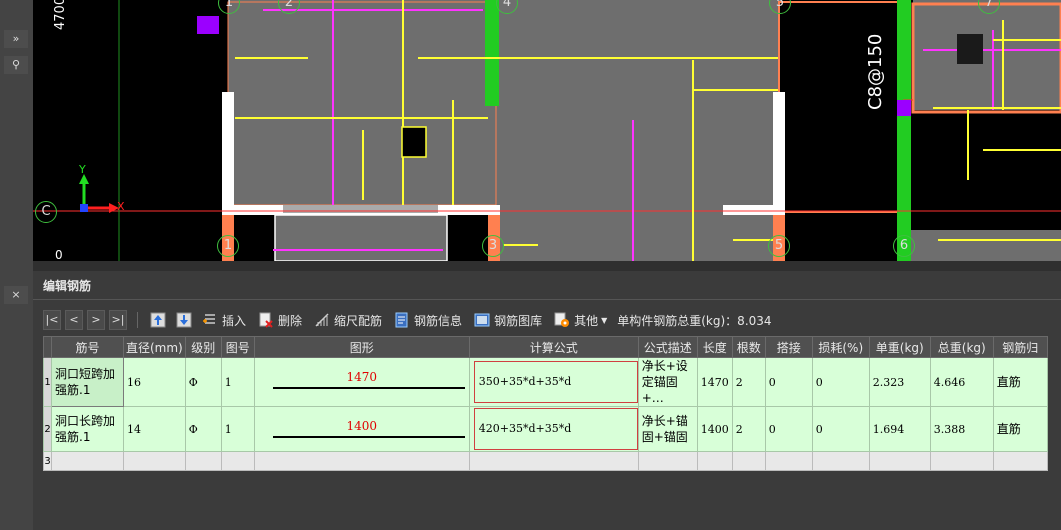 This screenshot has height=530, width=1061. Describe the element at coordinates (961, 347) in the screenshot. I see `col-header-total-weight: 总重(kg)` at that location.